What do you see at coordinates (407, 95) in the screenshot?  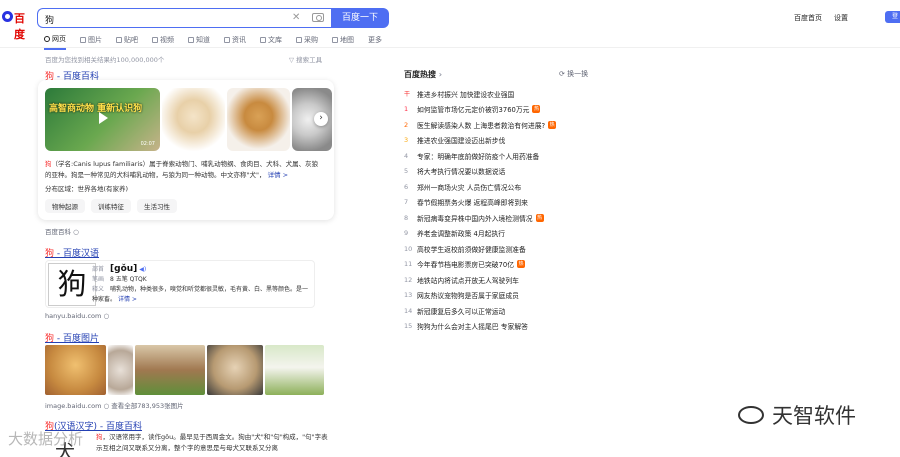 I see `hot-rank: 干` at bounding box center [407, 95].